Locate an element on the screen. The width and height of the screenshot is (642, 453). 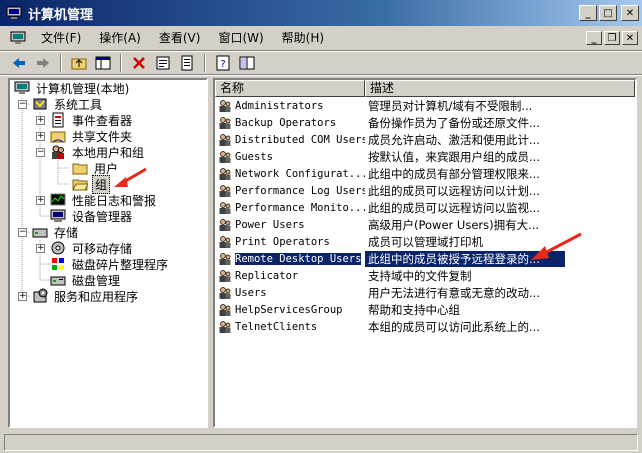
tree-item-root: 计算机管理(本地) is located at coordinates (72, 88).